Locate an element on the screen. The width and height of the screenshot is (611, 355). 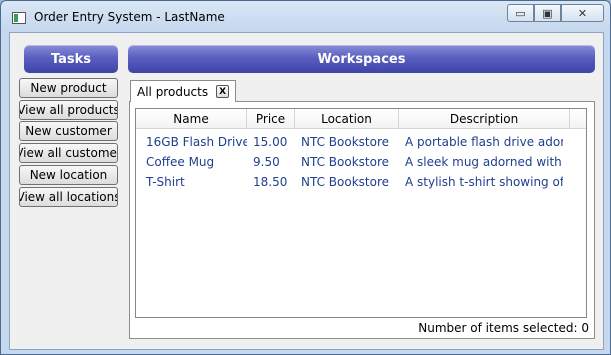
view-all-locations-button: View all locations is located at coordinates (68, 197).